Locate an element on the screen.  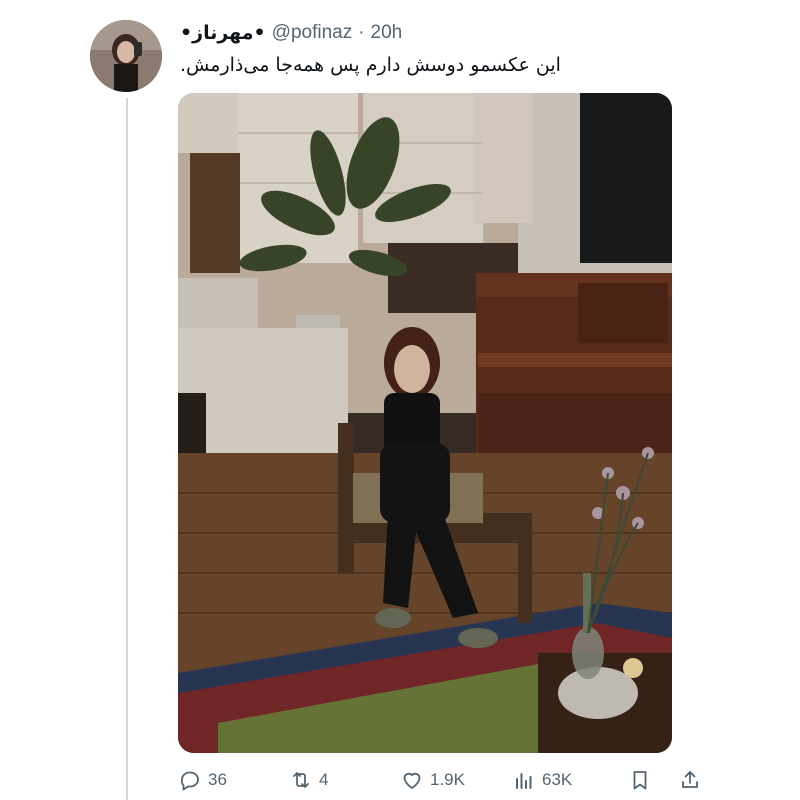
views-button: 63K is located at coordinates (542, 780).